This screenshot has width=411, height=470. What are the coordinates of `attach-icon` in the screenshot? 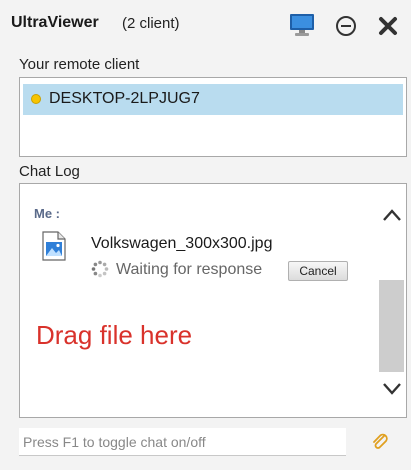 It's located at (380, 442).